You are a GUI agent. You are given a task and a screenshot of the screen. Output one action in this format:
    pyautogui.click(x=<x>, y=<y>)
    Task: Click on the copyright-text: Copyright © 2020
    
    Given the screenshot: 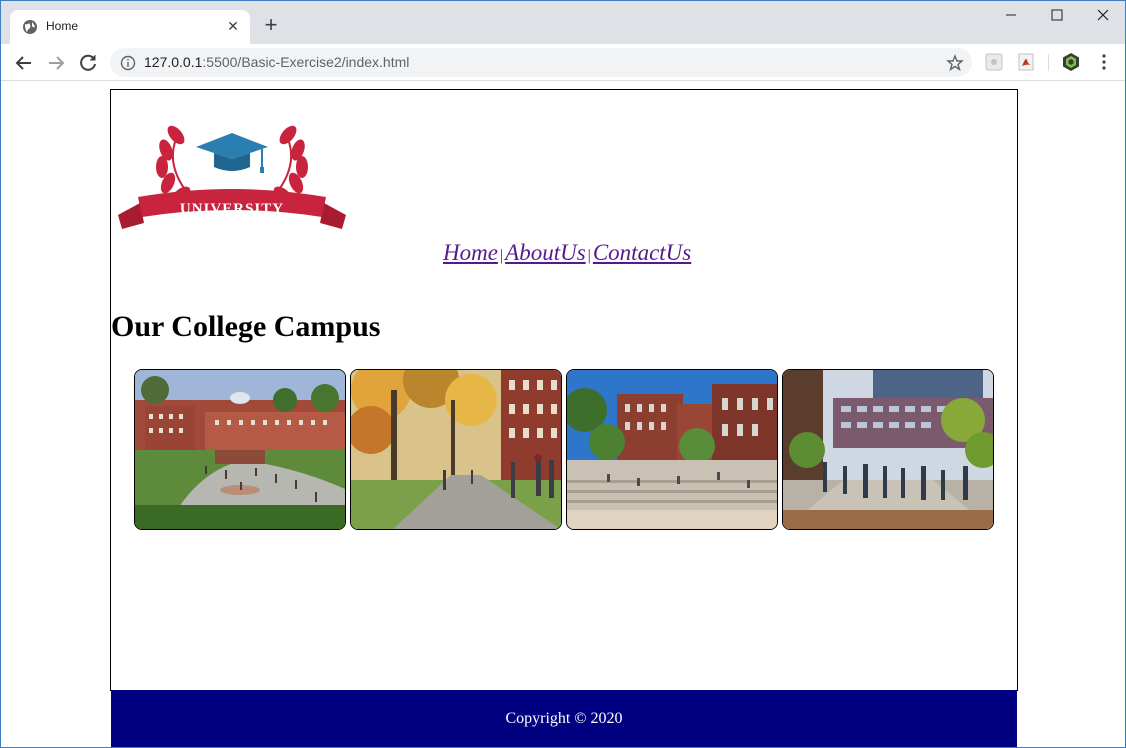 What is the action you would take?
    pyautogui.click(x=564, y=718)
    